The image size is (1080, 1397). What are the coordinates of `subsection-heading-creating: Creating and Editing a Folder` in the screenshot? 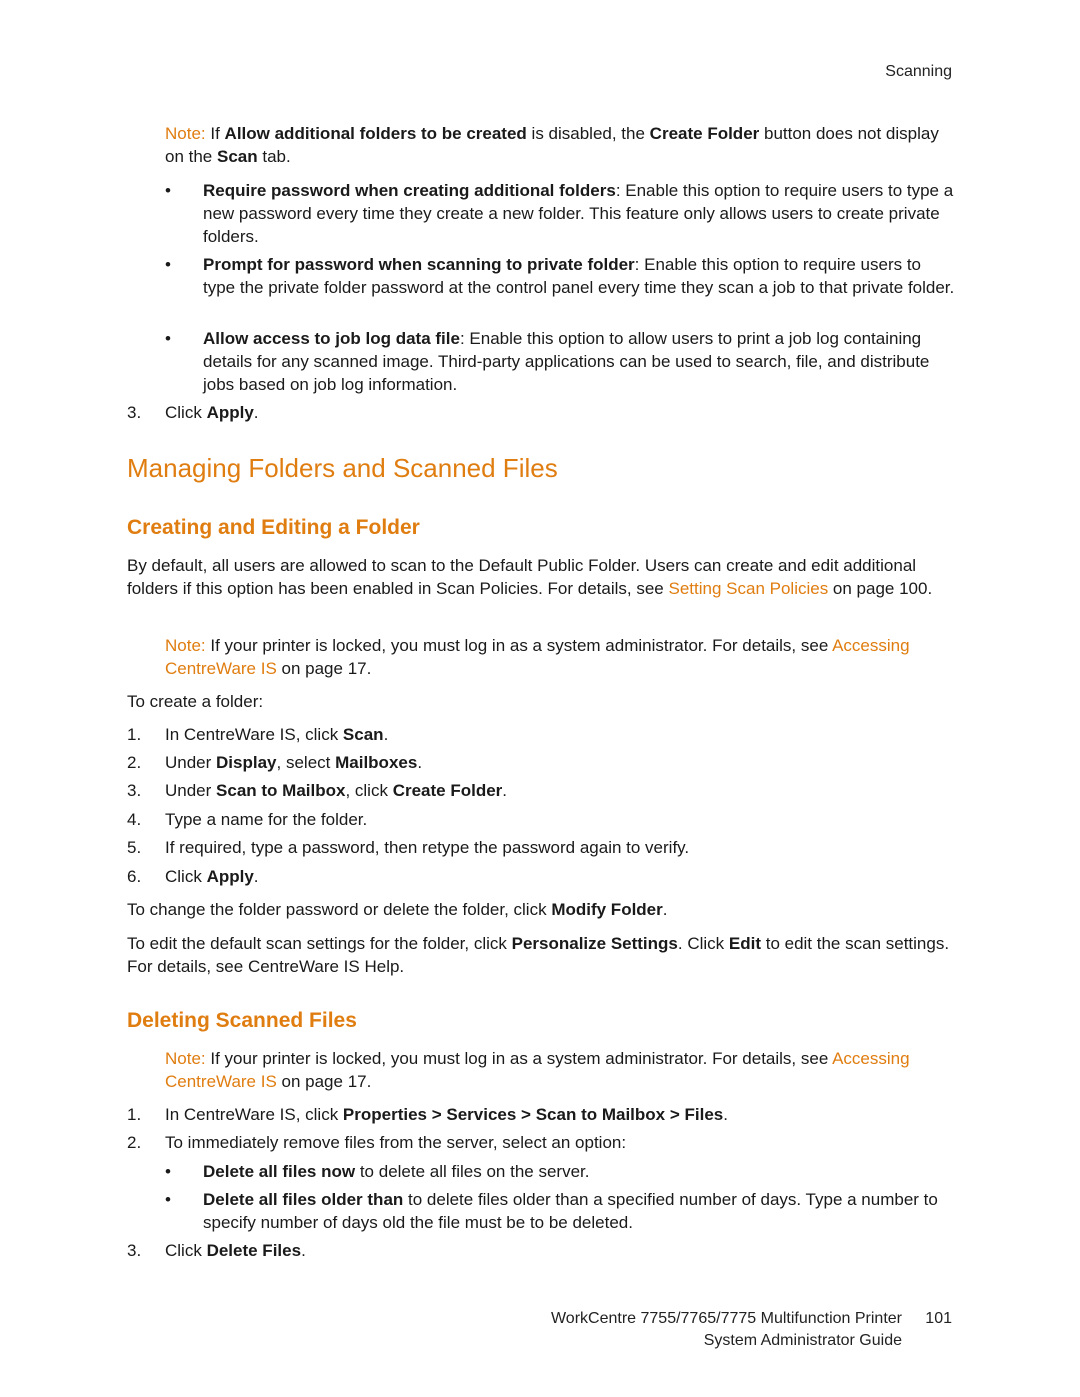 It's located at (273, 527).